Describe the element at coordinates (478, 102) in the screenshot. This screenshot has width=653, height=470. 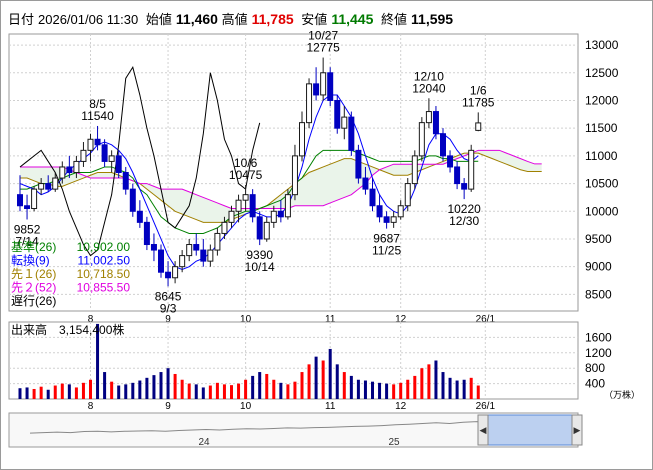
I see `extreme-value: 11785` at that location.